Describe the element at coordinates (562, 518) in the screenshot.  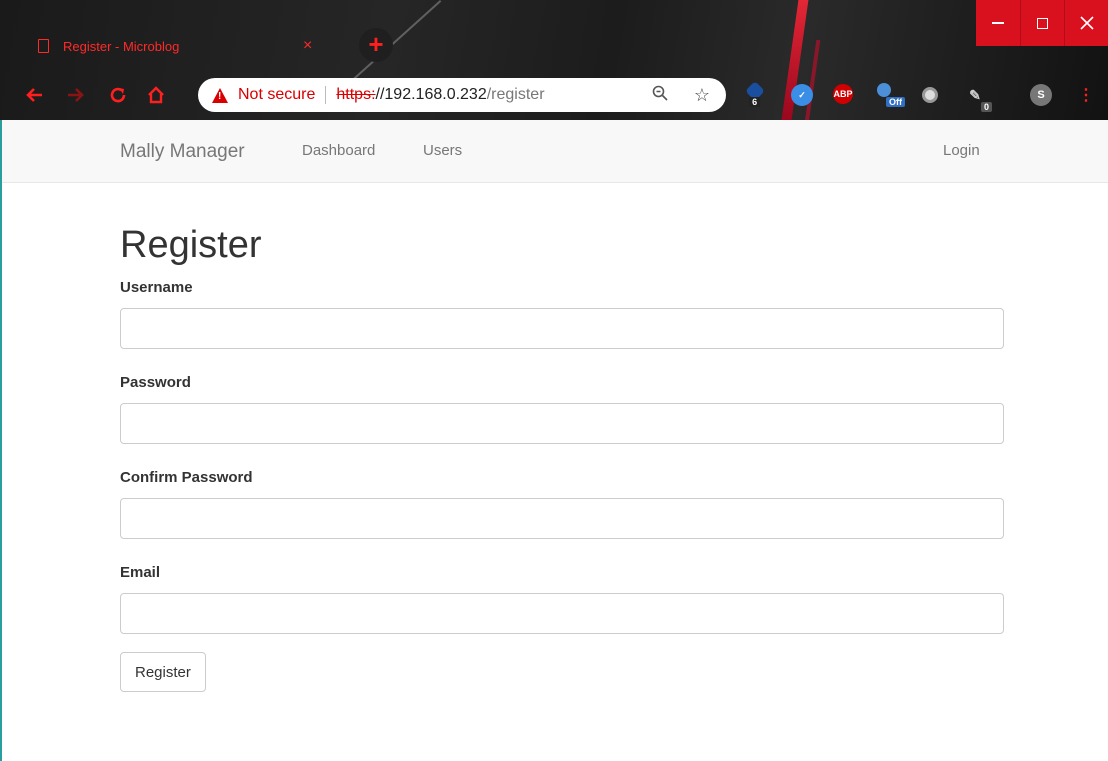
I see `confirm-password-input` at that location.